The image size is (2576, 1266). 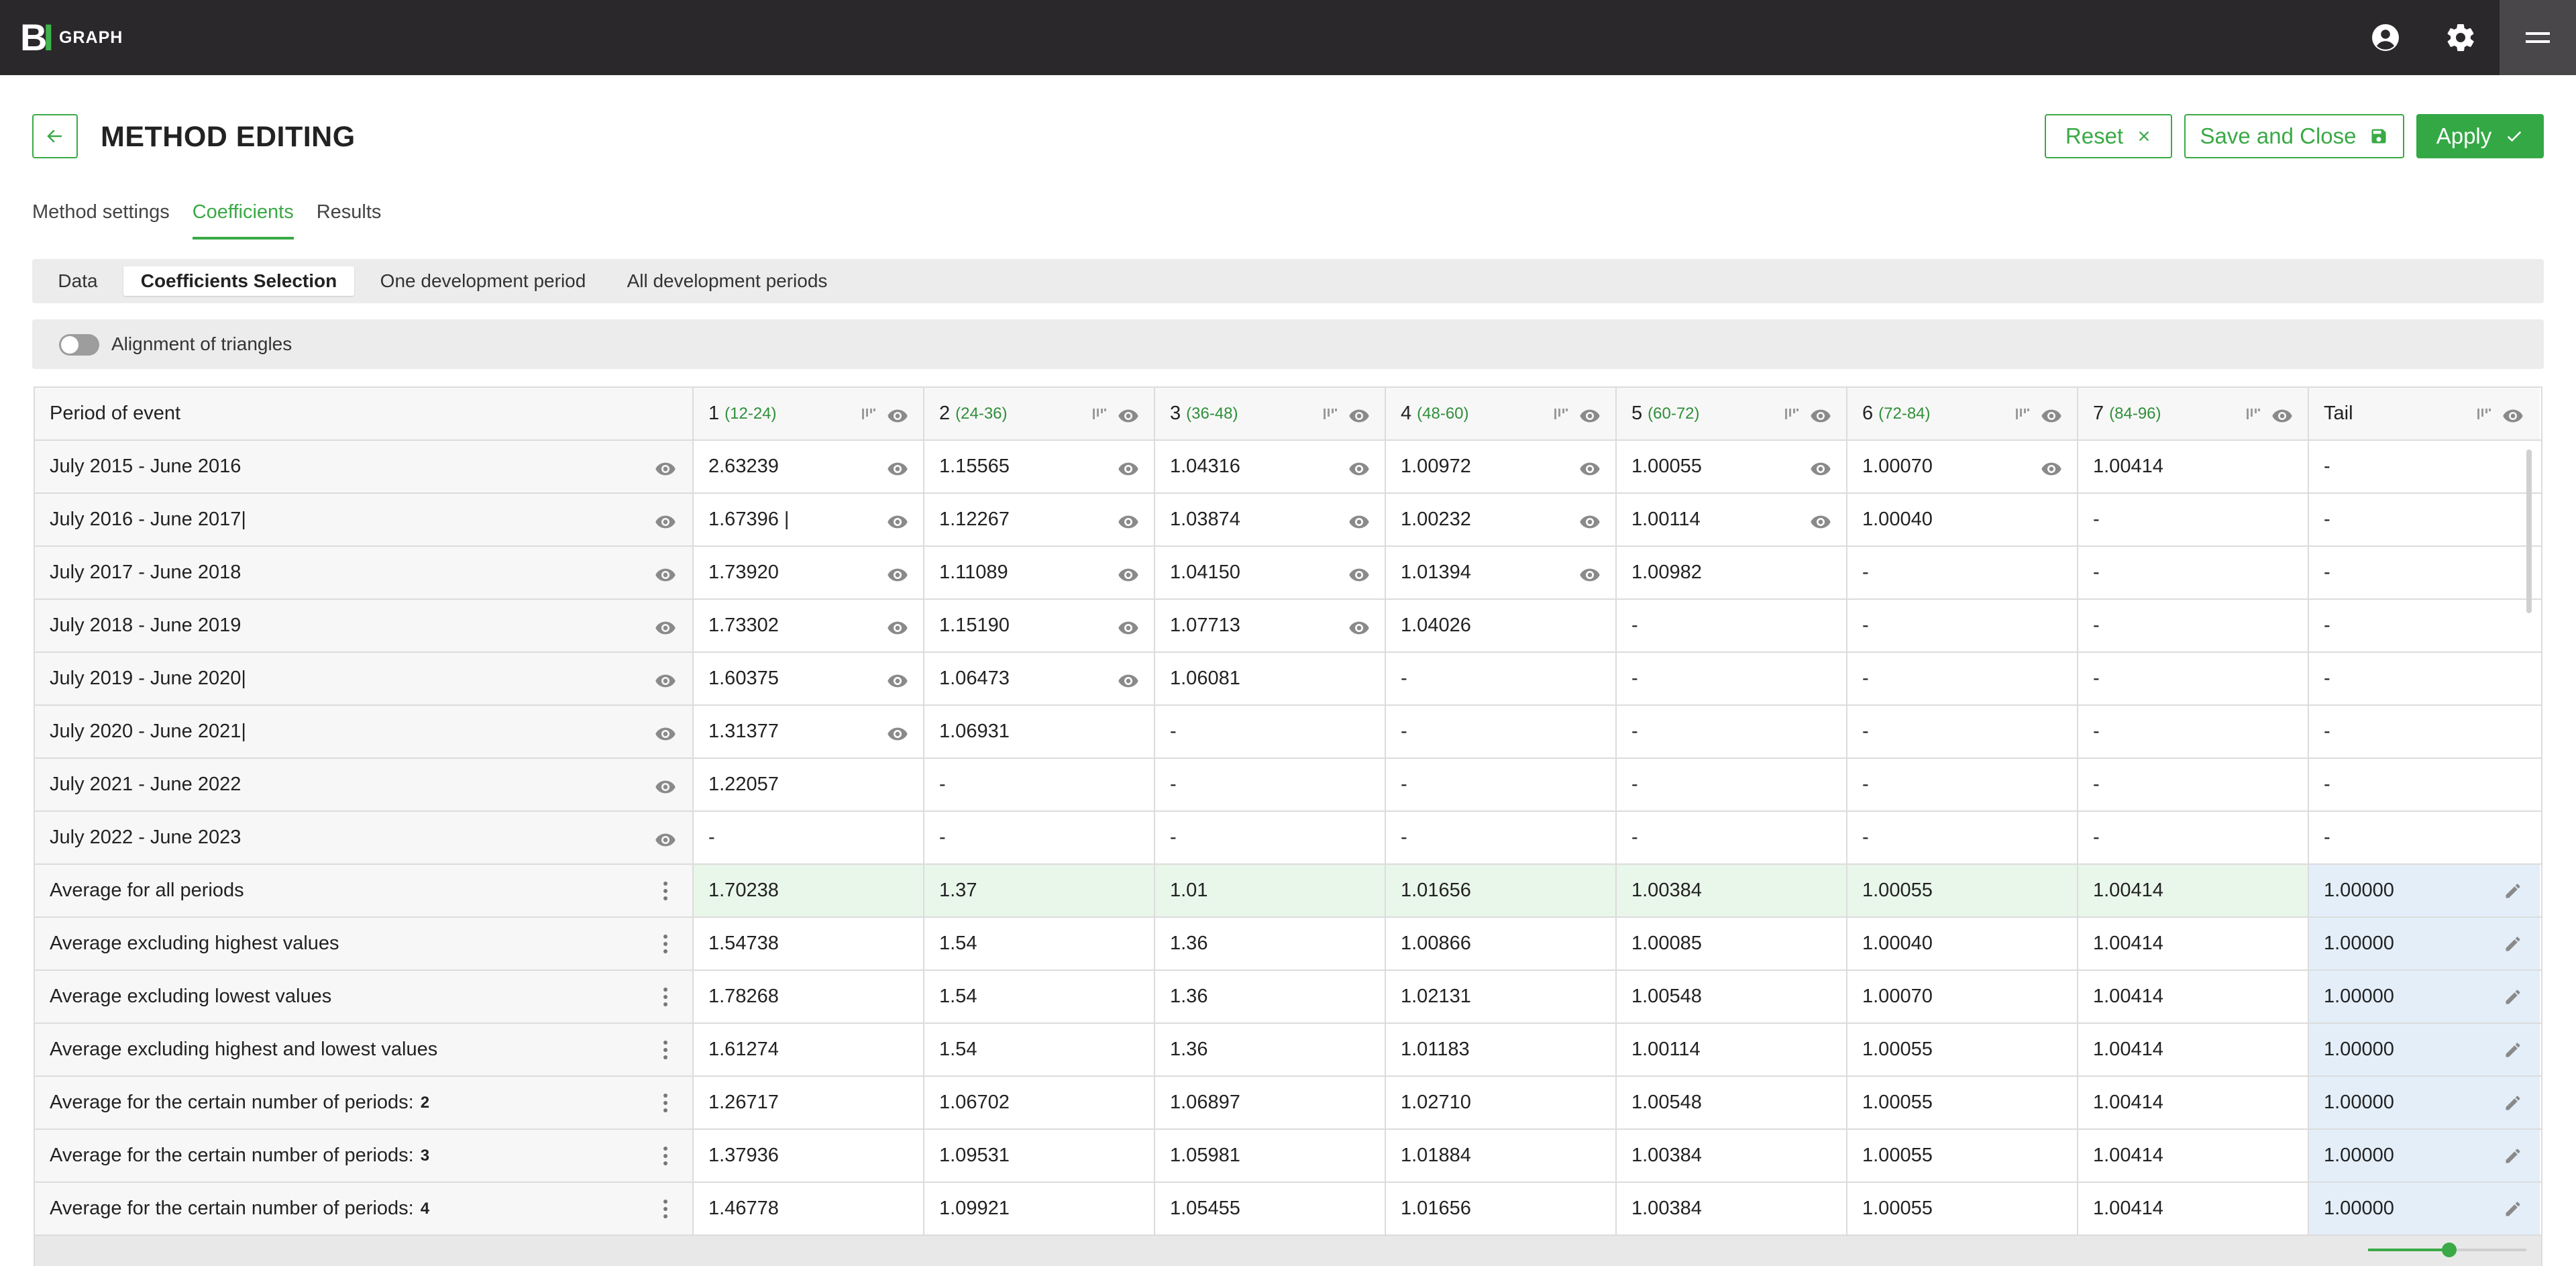 I want to click on coefficient-cell: 1.00055, so click(x=1732, y=466).